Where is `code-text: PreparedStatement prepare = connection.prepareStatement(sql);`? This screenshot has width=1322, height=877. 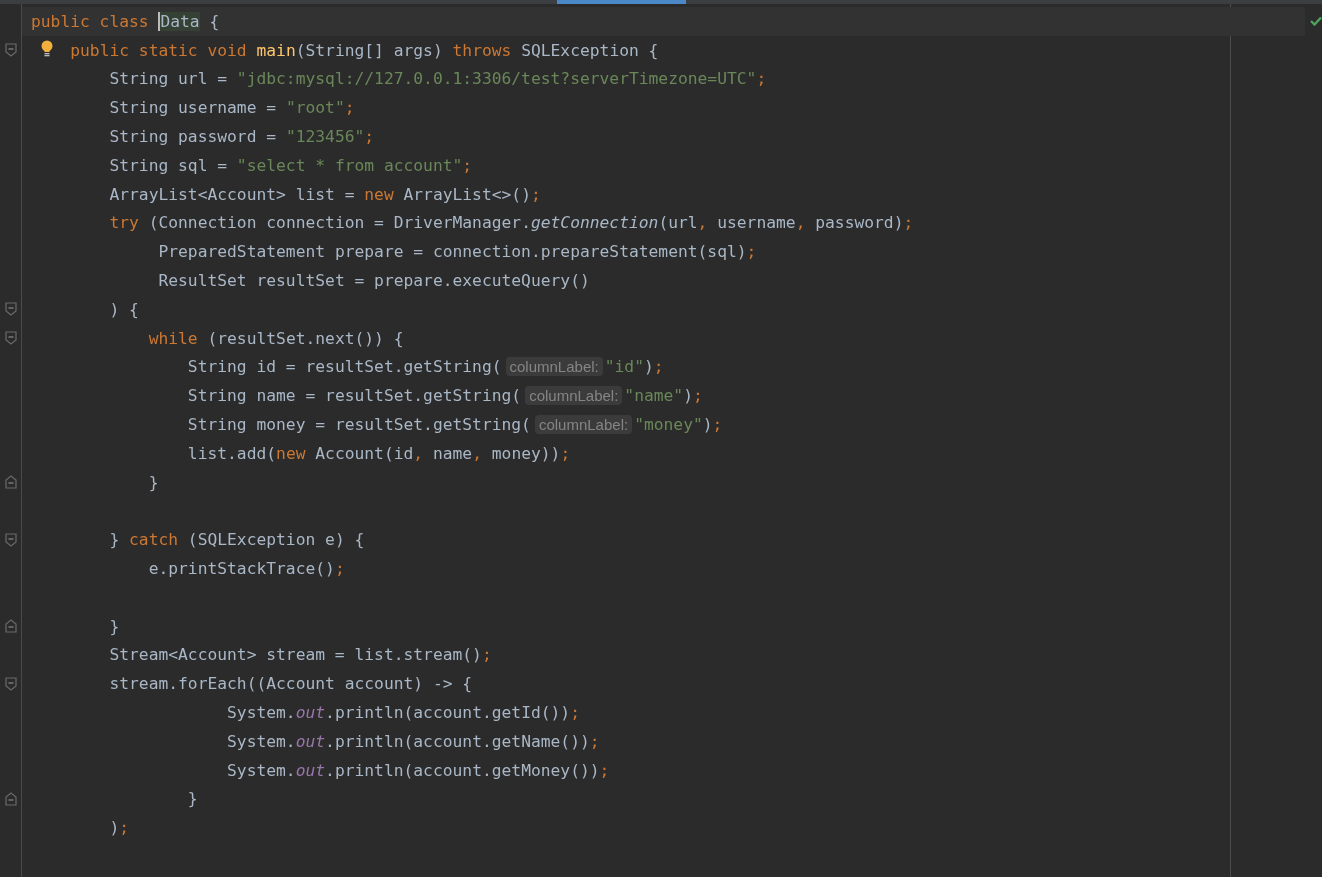 code-text: PreparedStatement prepare = connection.prepareStatement(sql); is located at coordinates (457, 252).